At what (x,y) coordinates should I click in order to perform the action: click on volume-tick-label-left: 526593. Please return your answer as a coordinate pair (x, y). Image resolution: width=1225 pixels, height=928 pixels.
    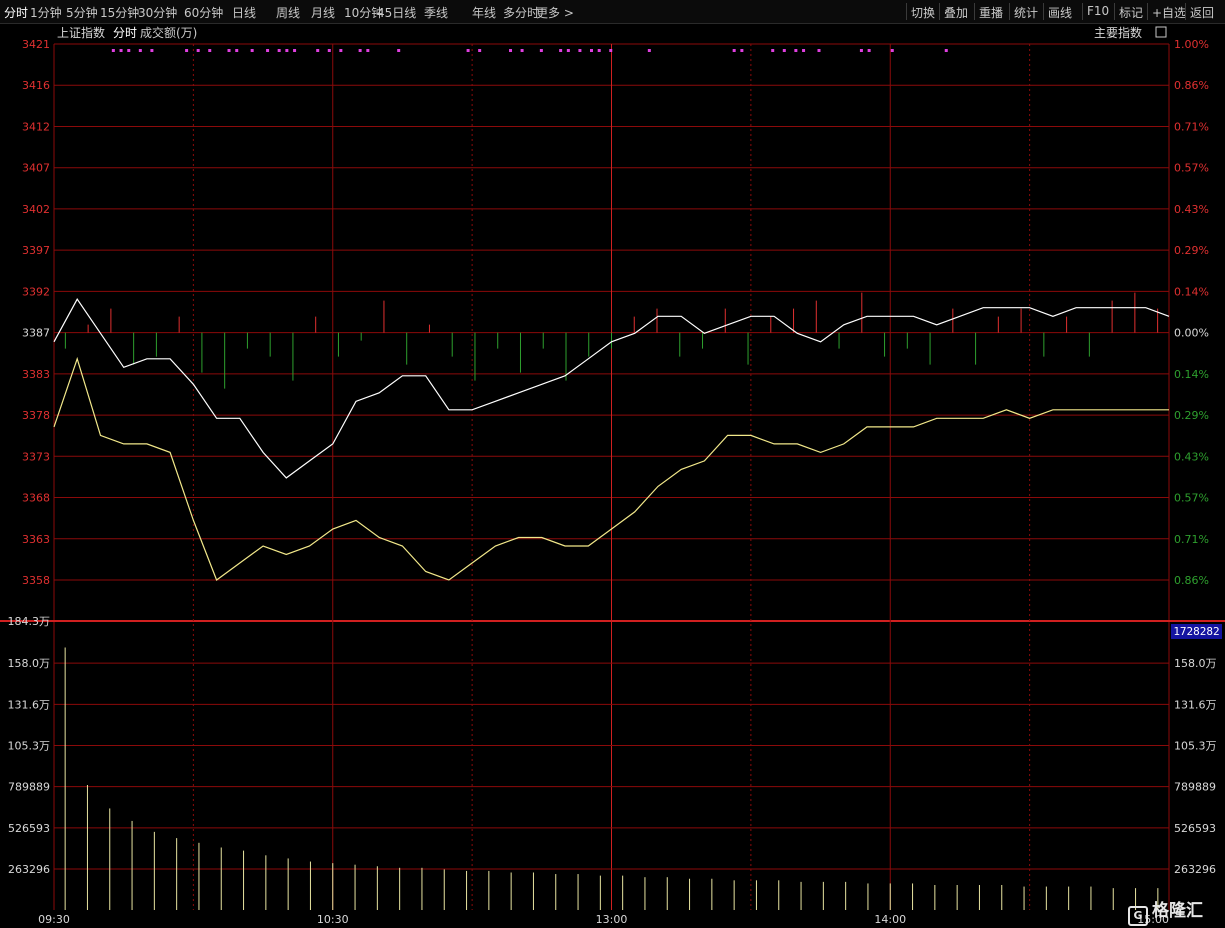
    Looking at the image, I should click on (29, 828).